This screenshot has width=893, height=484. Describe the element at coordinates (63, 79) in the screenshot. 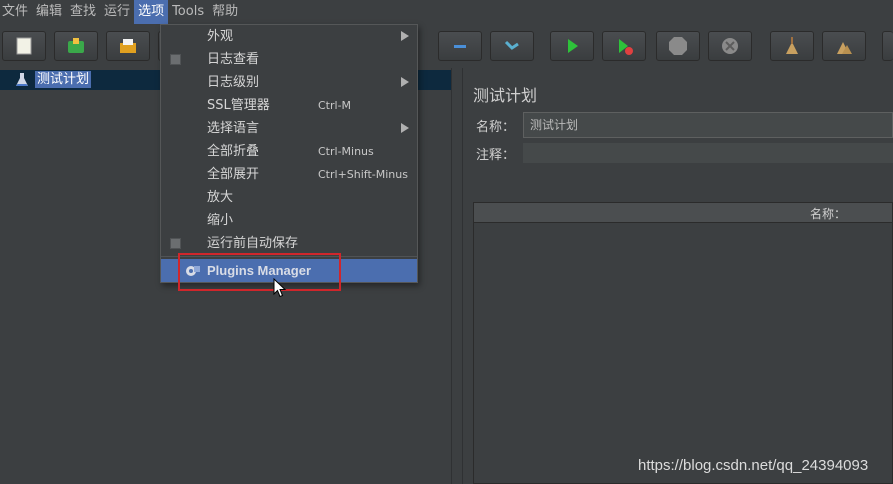

I see `tree-node-label: 测试计划` at that location.